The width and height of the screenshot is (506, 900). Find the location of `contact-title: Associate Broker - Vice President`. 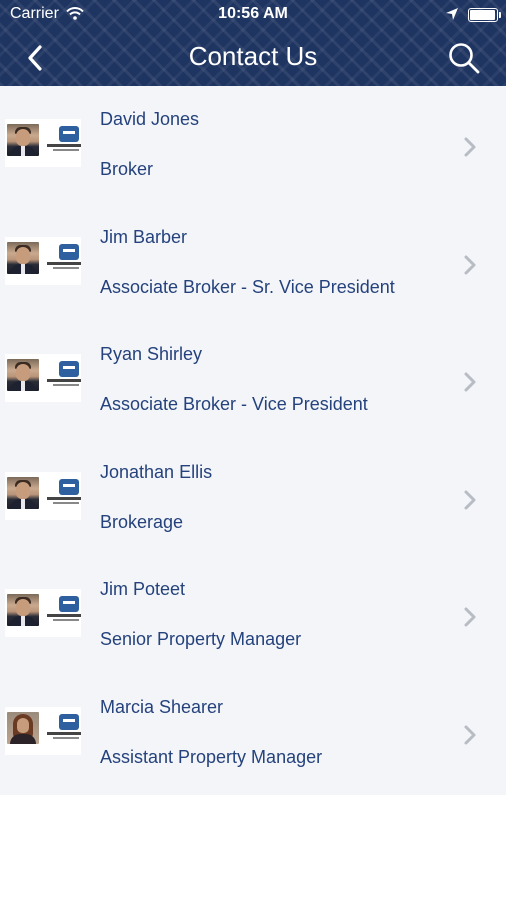

contact-title: Associate Broker - Vice President is located at coordinates (234, 404).